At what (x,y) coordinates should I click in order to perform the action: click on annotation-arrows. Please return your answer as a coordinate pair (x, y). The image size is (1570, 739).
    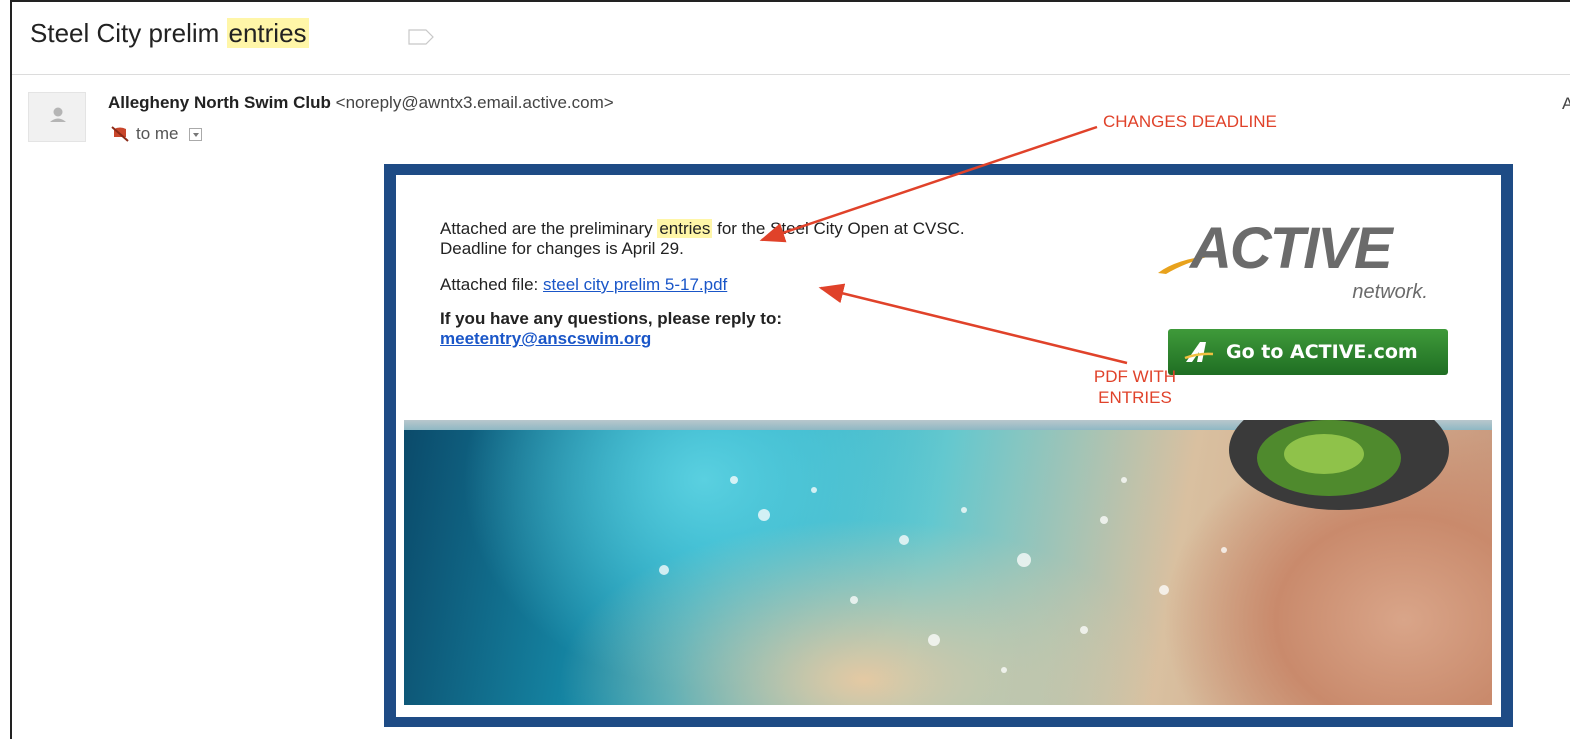
    Looking at the image, I should click on (943, 245).